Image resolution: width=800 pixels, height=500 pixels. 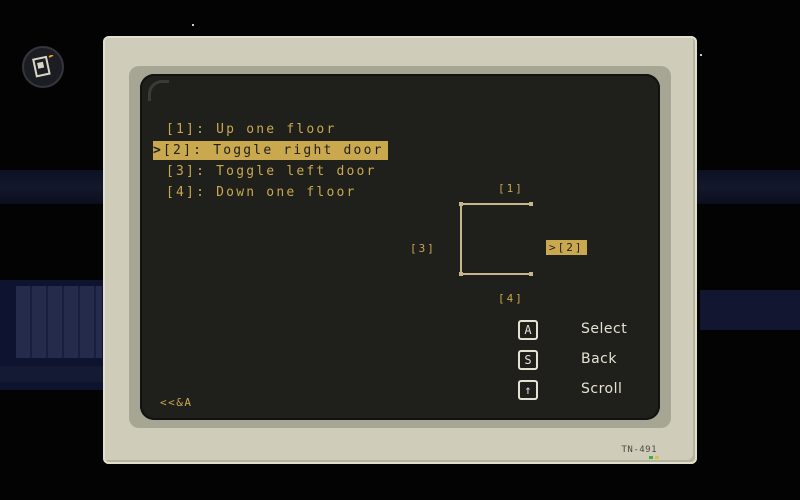 What do you see at coordinates (266, 171) in the screenshot?
I see `menu-item-toggle-left-door: [3]: Toggle left door` at bounding box center [266, 171].